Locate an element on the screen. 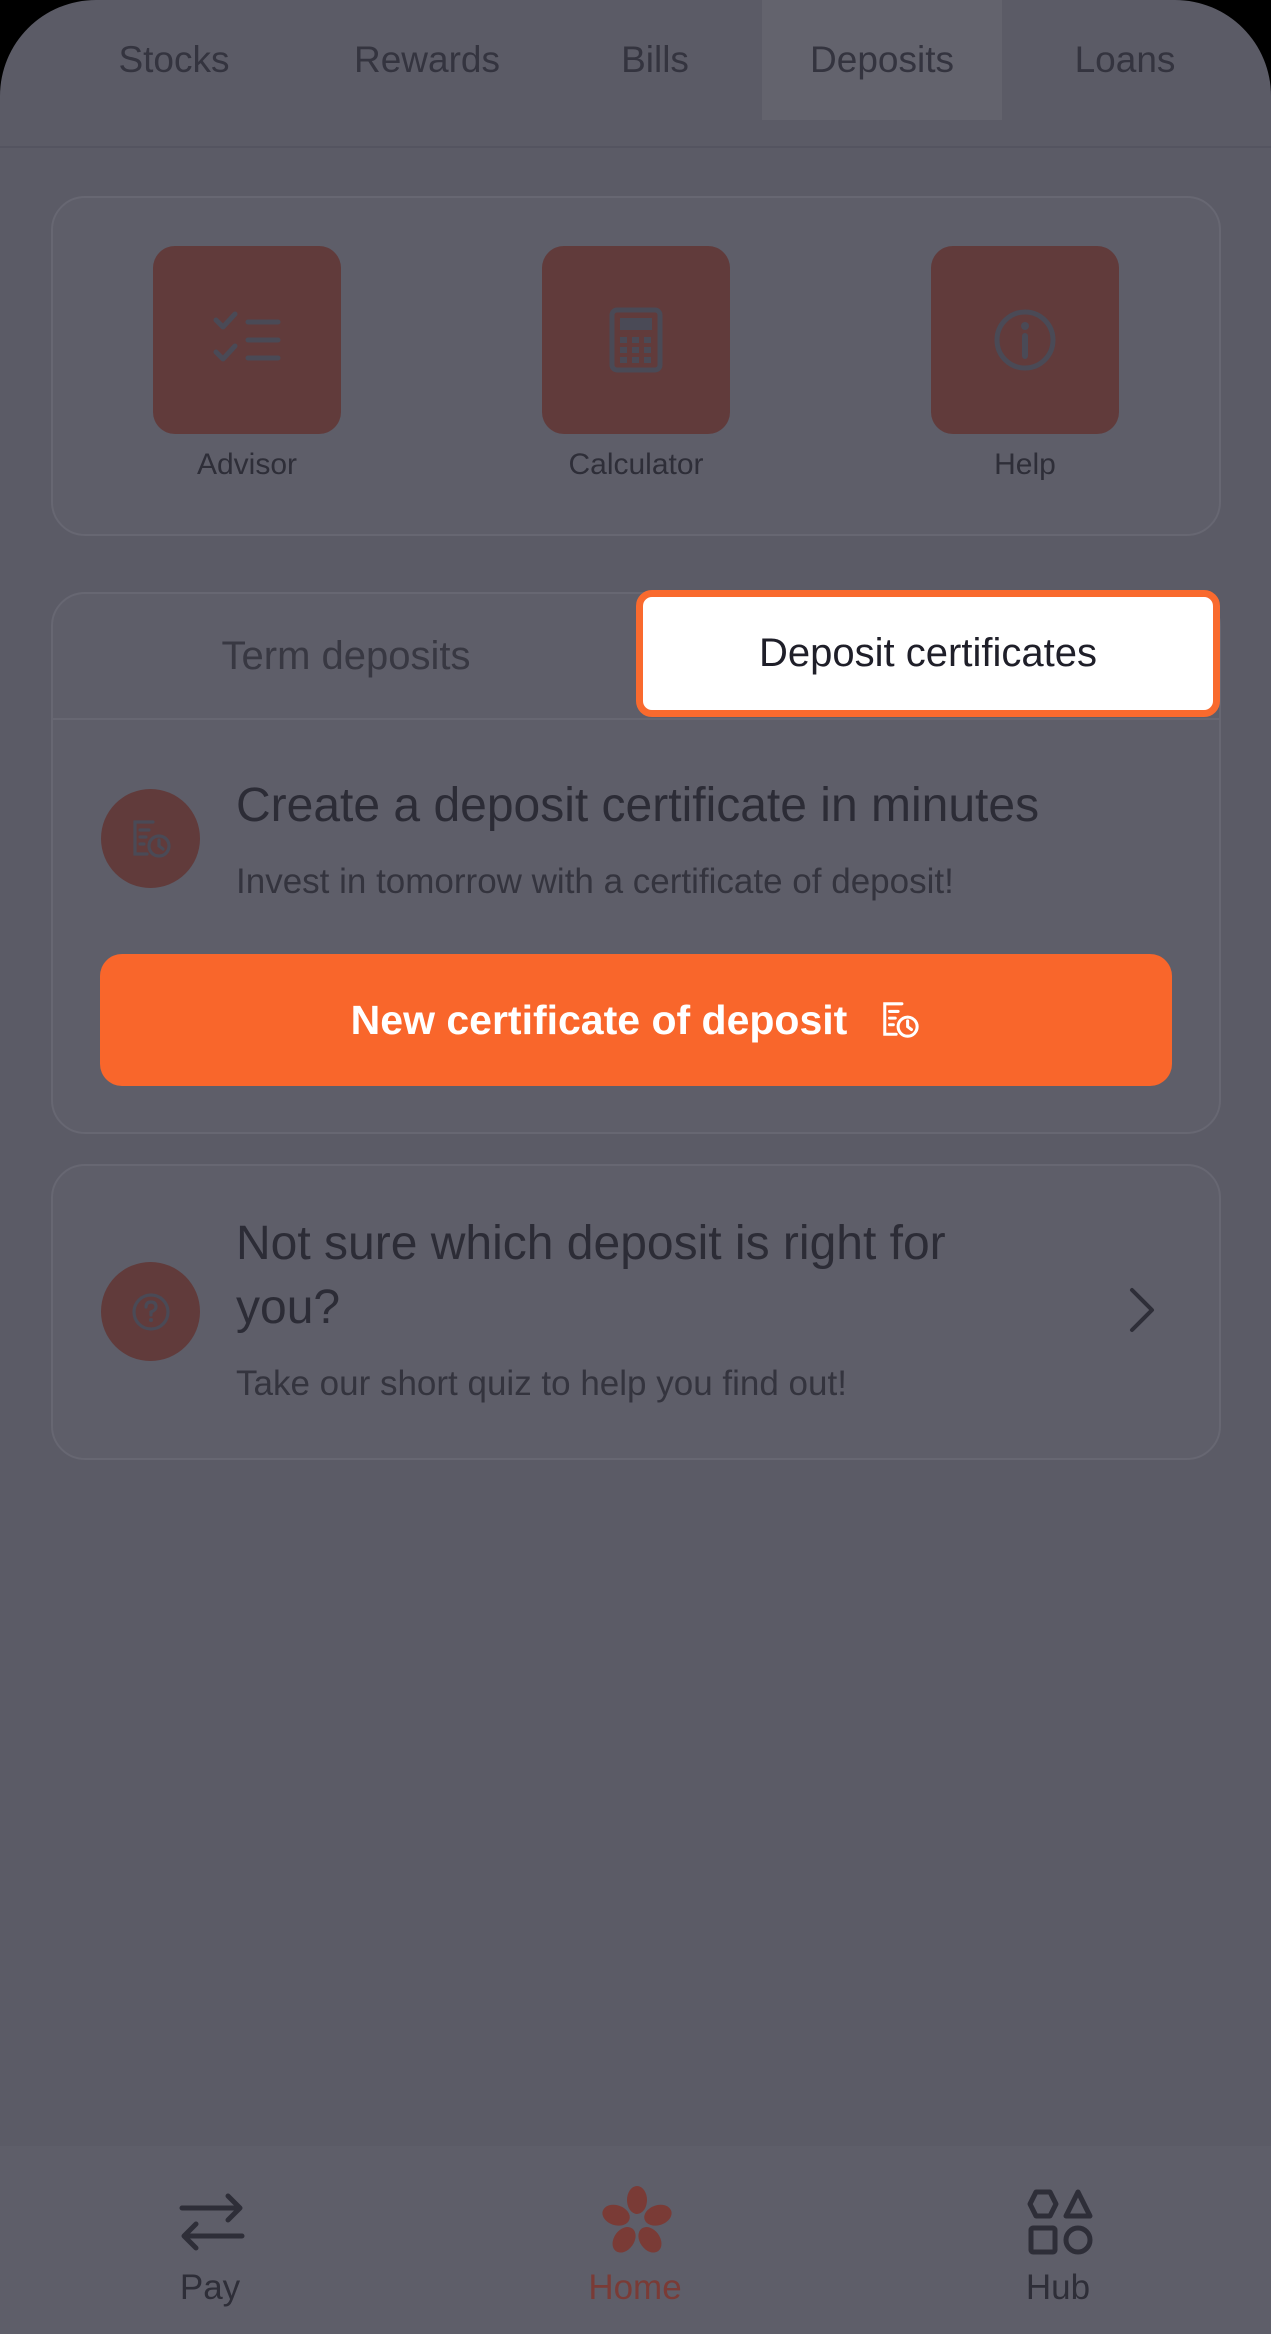  help-button is located at coordinates (1025, 340).